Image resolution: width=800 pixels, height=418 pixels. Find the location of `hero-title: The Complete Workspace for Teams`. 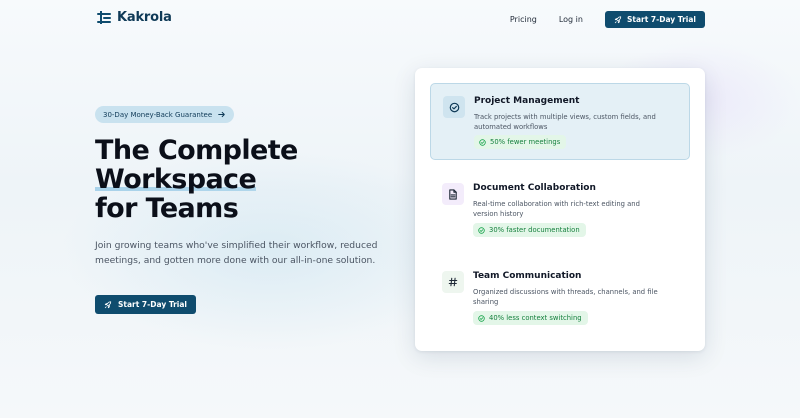

hero-title: The Complete Workspace for Teams is located at coordinates (255, 179).